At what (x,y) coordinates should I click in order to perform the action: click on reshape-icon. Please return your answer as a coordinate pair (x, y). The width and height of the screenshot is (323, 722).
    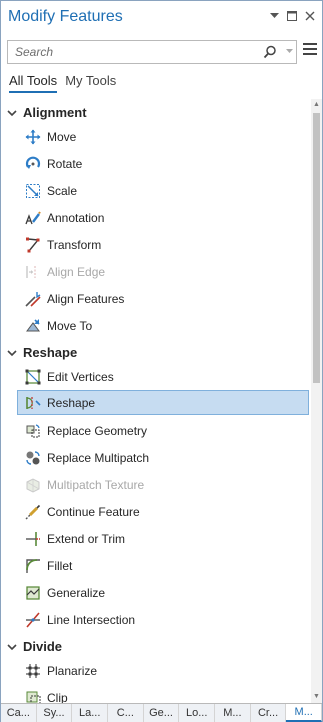
    Looking at the image, I should click on (33, 403).